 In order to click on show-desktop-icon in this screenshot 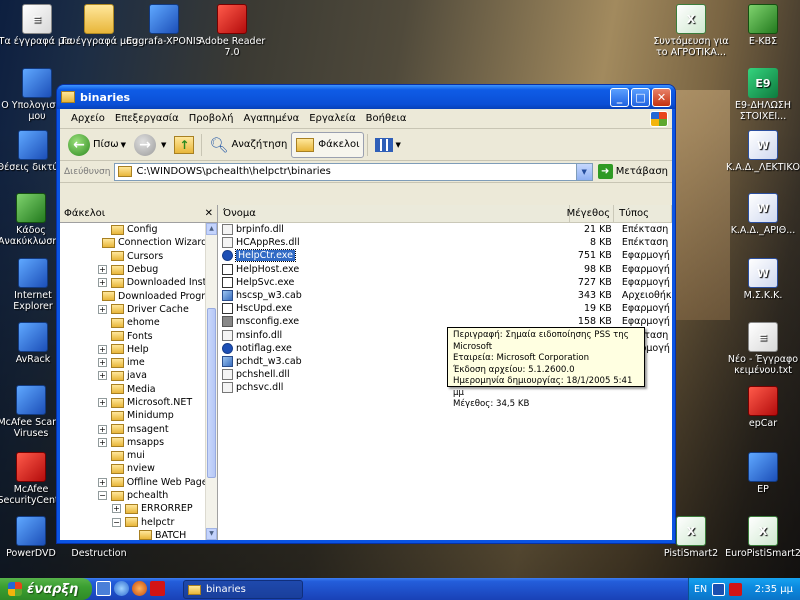, I will do `click(103, 588)`.